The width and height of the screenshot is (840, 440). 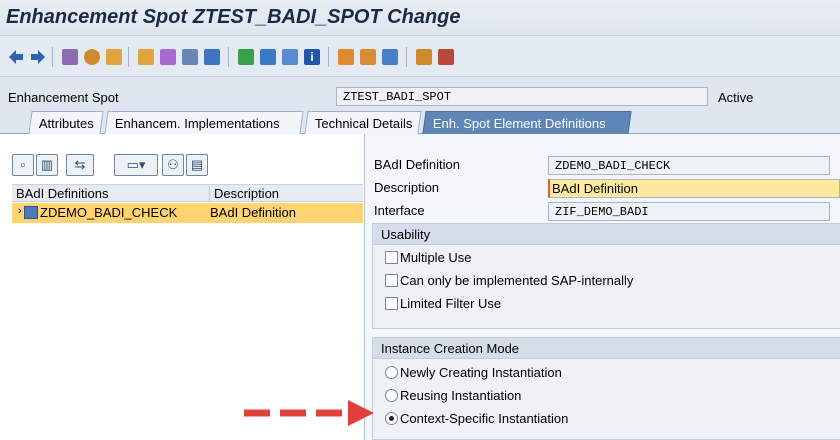 I want to click on info-icon: i, so click(x=312, y=57).